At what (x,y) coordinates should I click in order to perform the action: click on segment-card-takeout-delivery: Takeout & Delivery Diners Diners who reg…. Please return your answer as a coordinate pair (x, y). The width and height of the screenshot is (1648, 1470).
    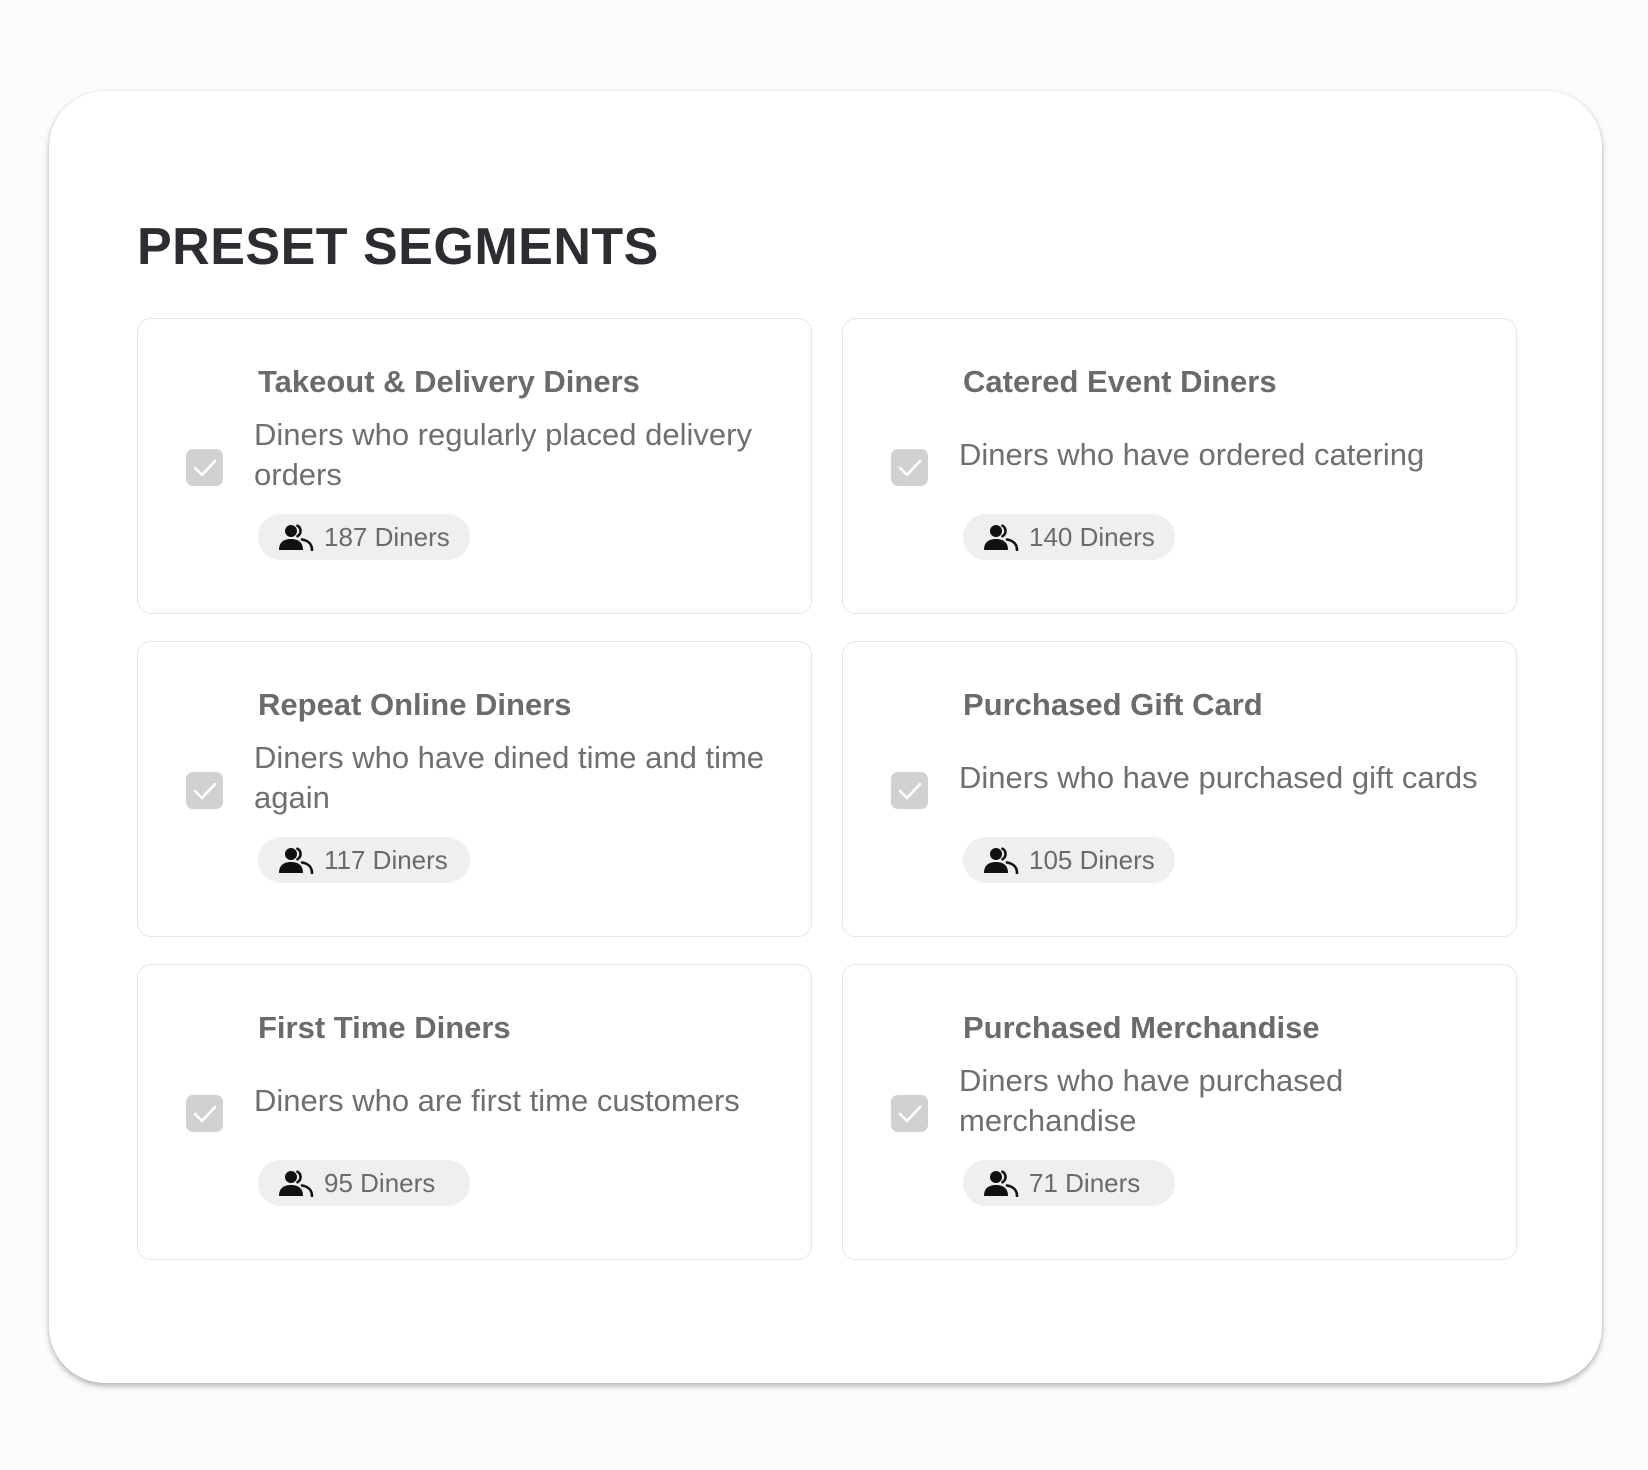
    Looking at the image, I should click on (474, 466).